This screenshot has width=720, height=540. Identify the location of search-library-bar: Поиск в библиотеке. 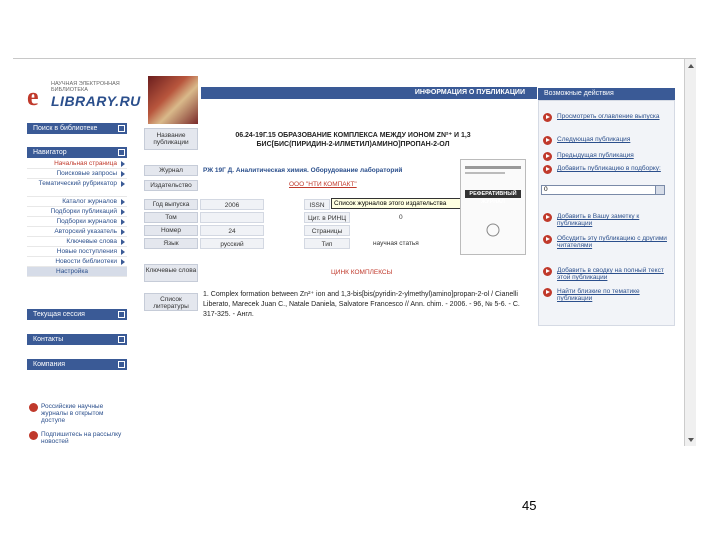
(77, 128).